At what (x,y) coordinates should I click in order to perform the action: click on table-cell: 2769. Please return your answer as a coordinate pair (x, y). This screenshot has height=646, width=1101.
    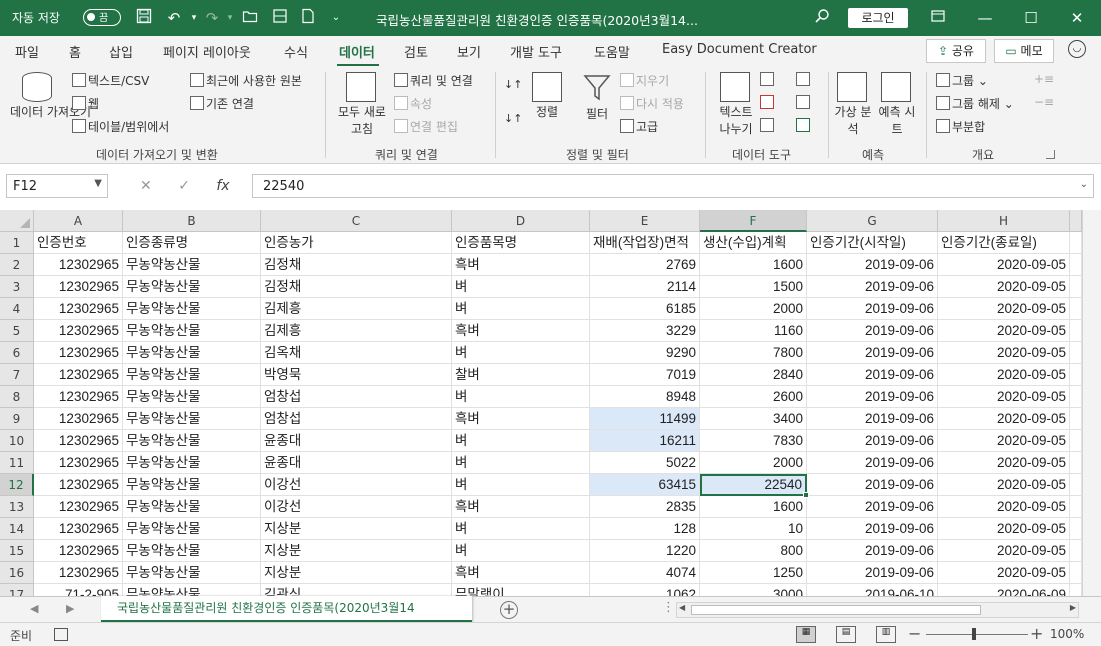
    Looking at the image, I should click on (645, 265).